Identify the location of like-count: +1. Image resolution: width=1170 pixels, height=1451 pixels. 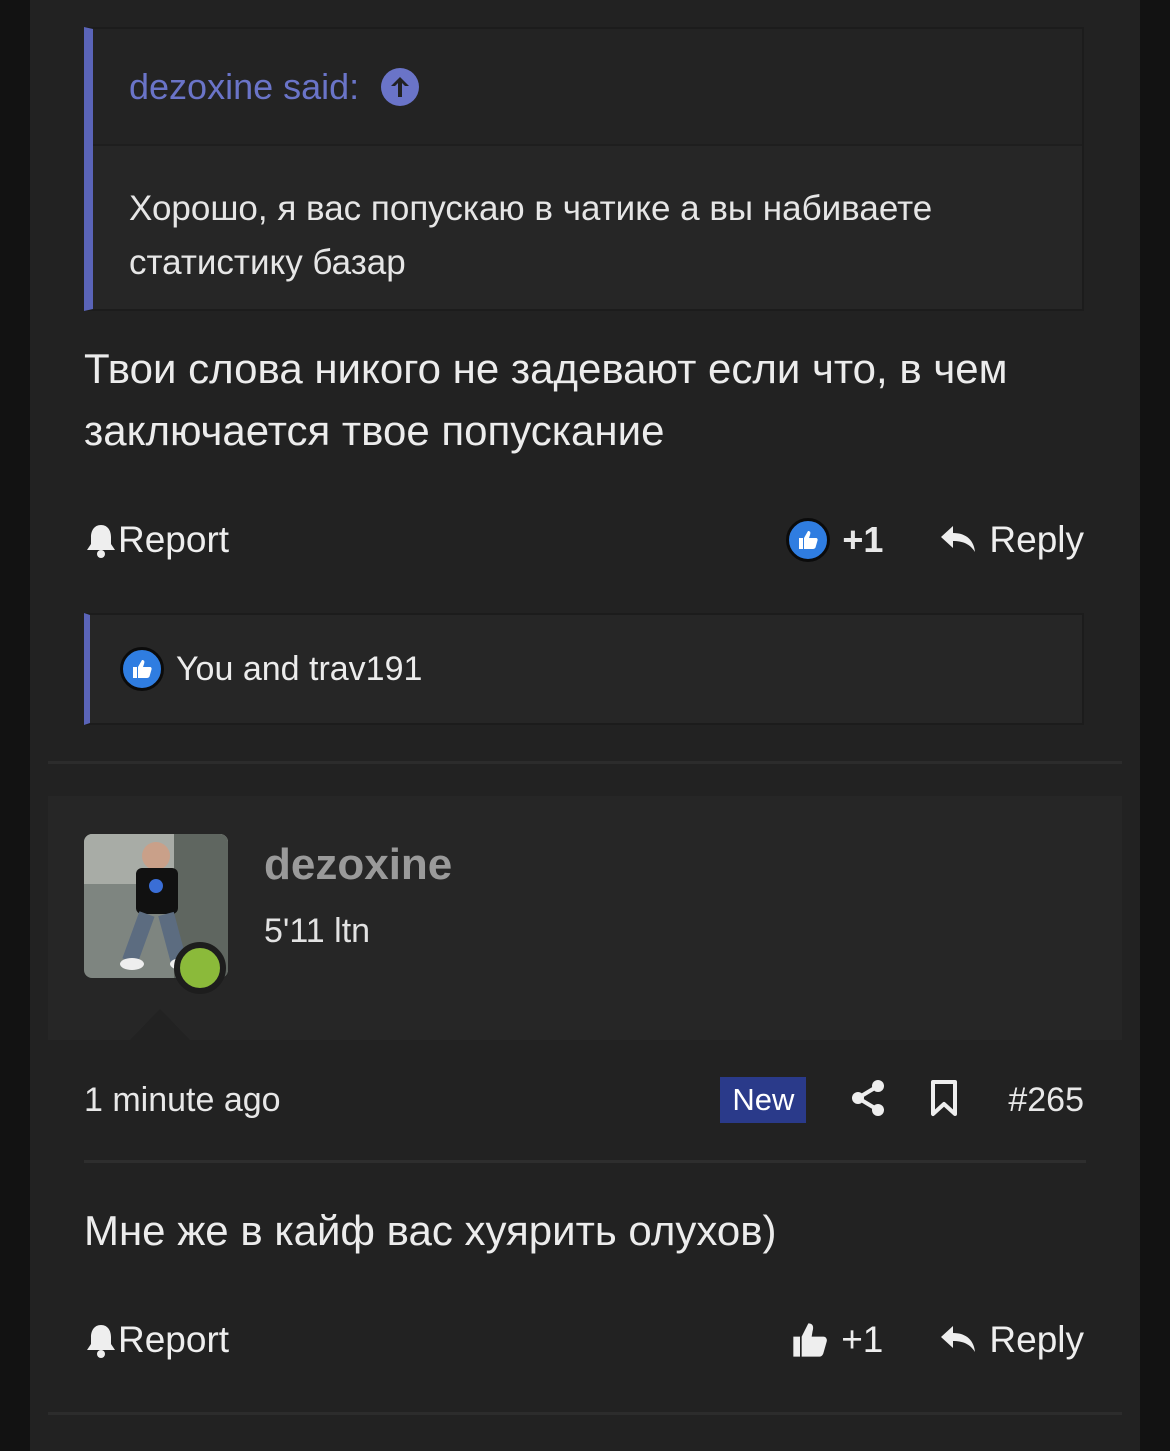
(862, 1339).